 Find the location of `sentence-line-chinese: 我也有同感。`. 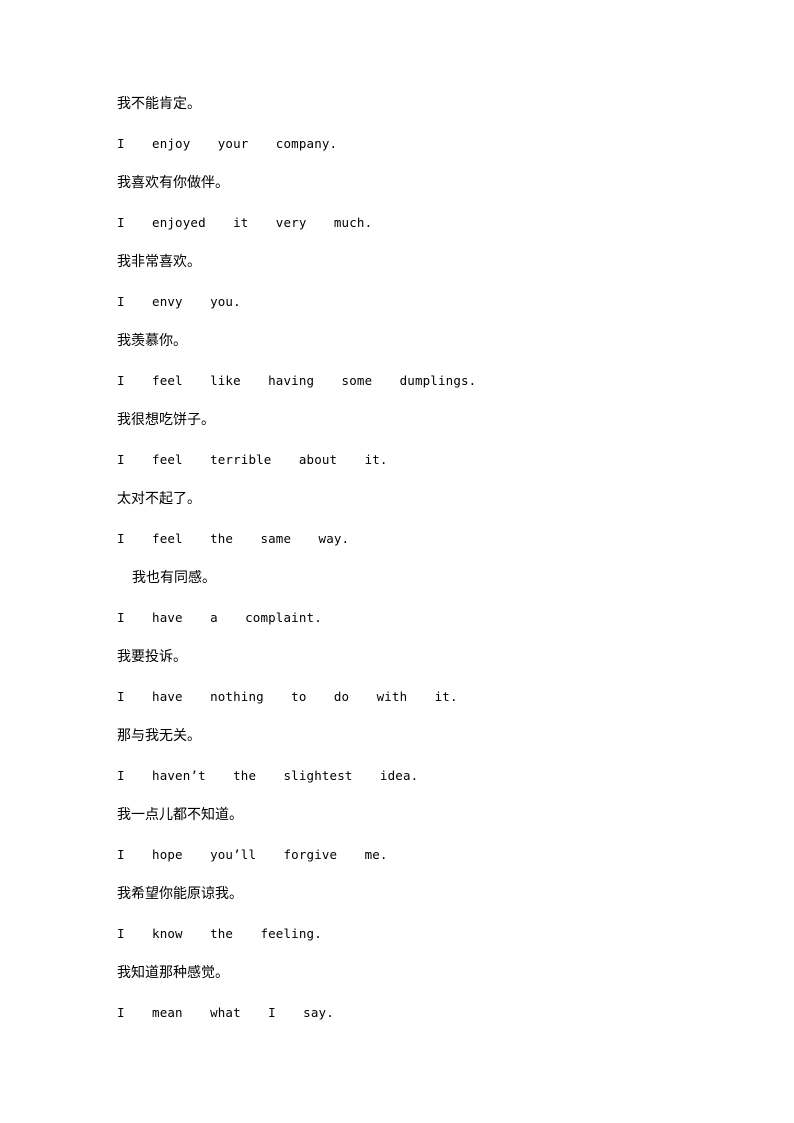

sentence-line-chinese: 我也有同感。 is located at coordinates (174, 578).